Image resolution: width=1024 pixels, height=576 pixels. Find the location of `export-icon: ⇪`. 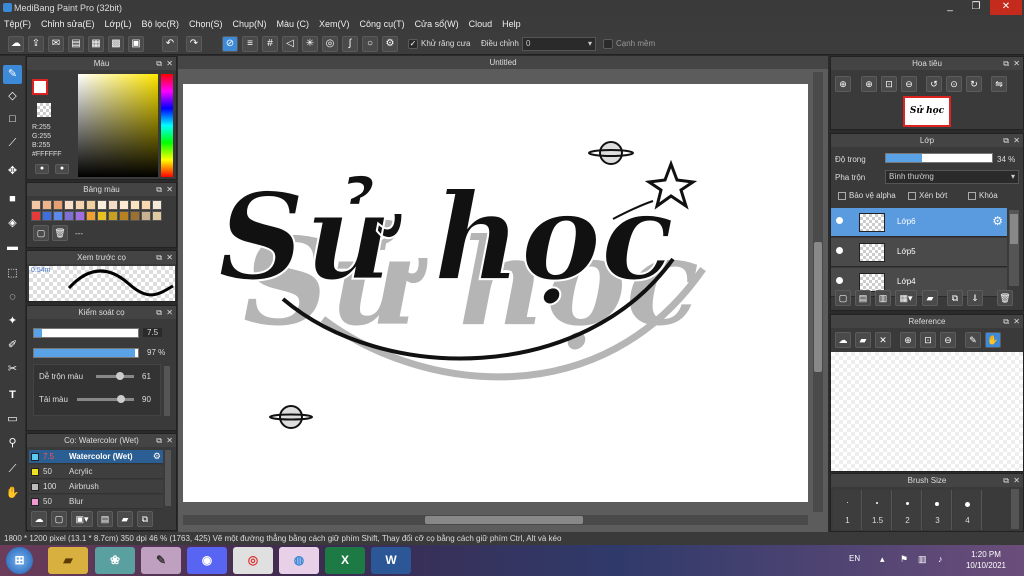

export-icon: ⇪ is located at coordinates (36, 44).